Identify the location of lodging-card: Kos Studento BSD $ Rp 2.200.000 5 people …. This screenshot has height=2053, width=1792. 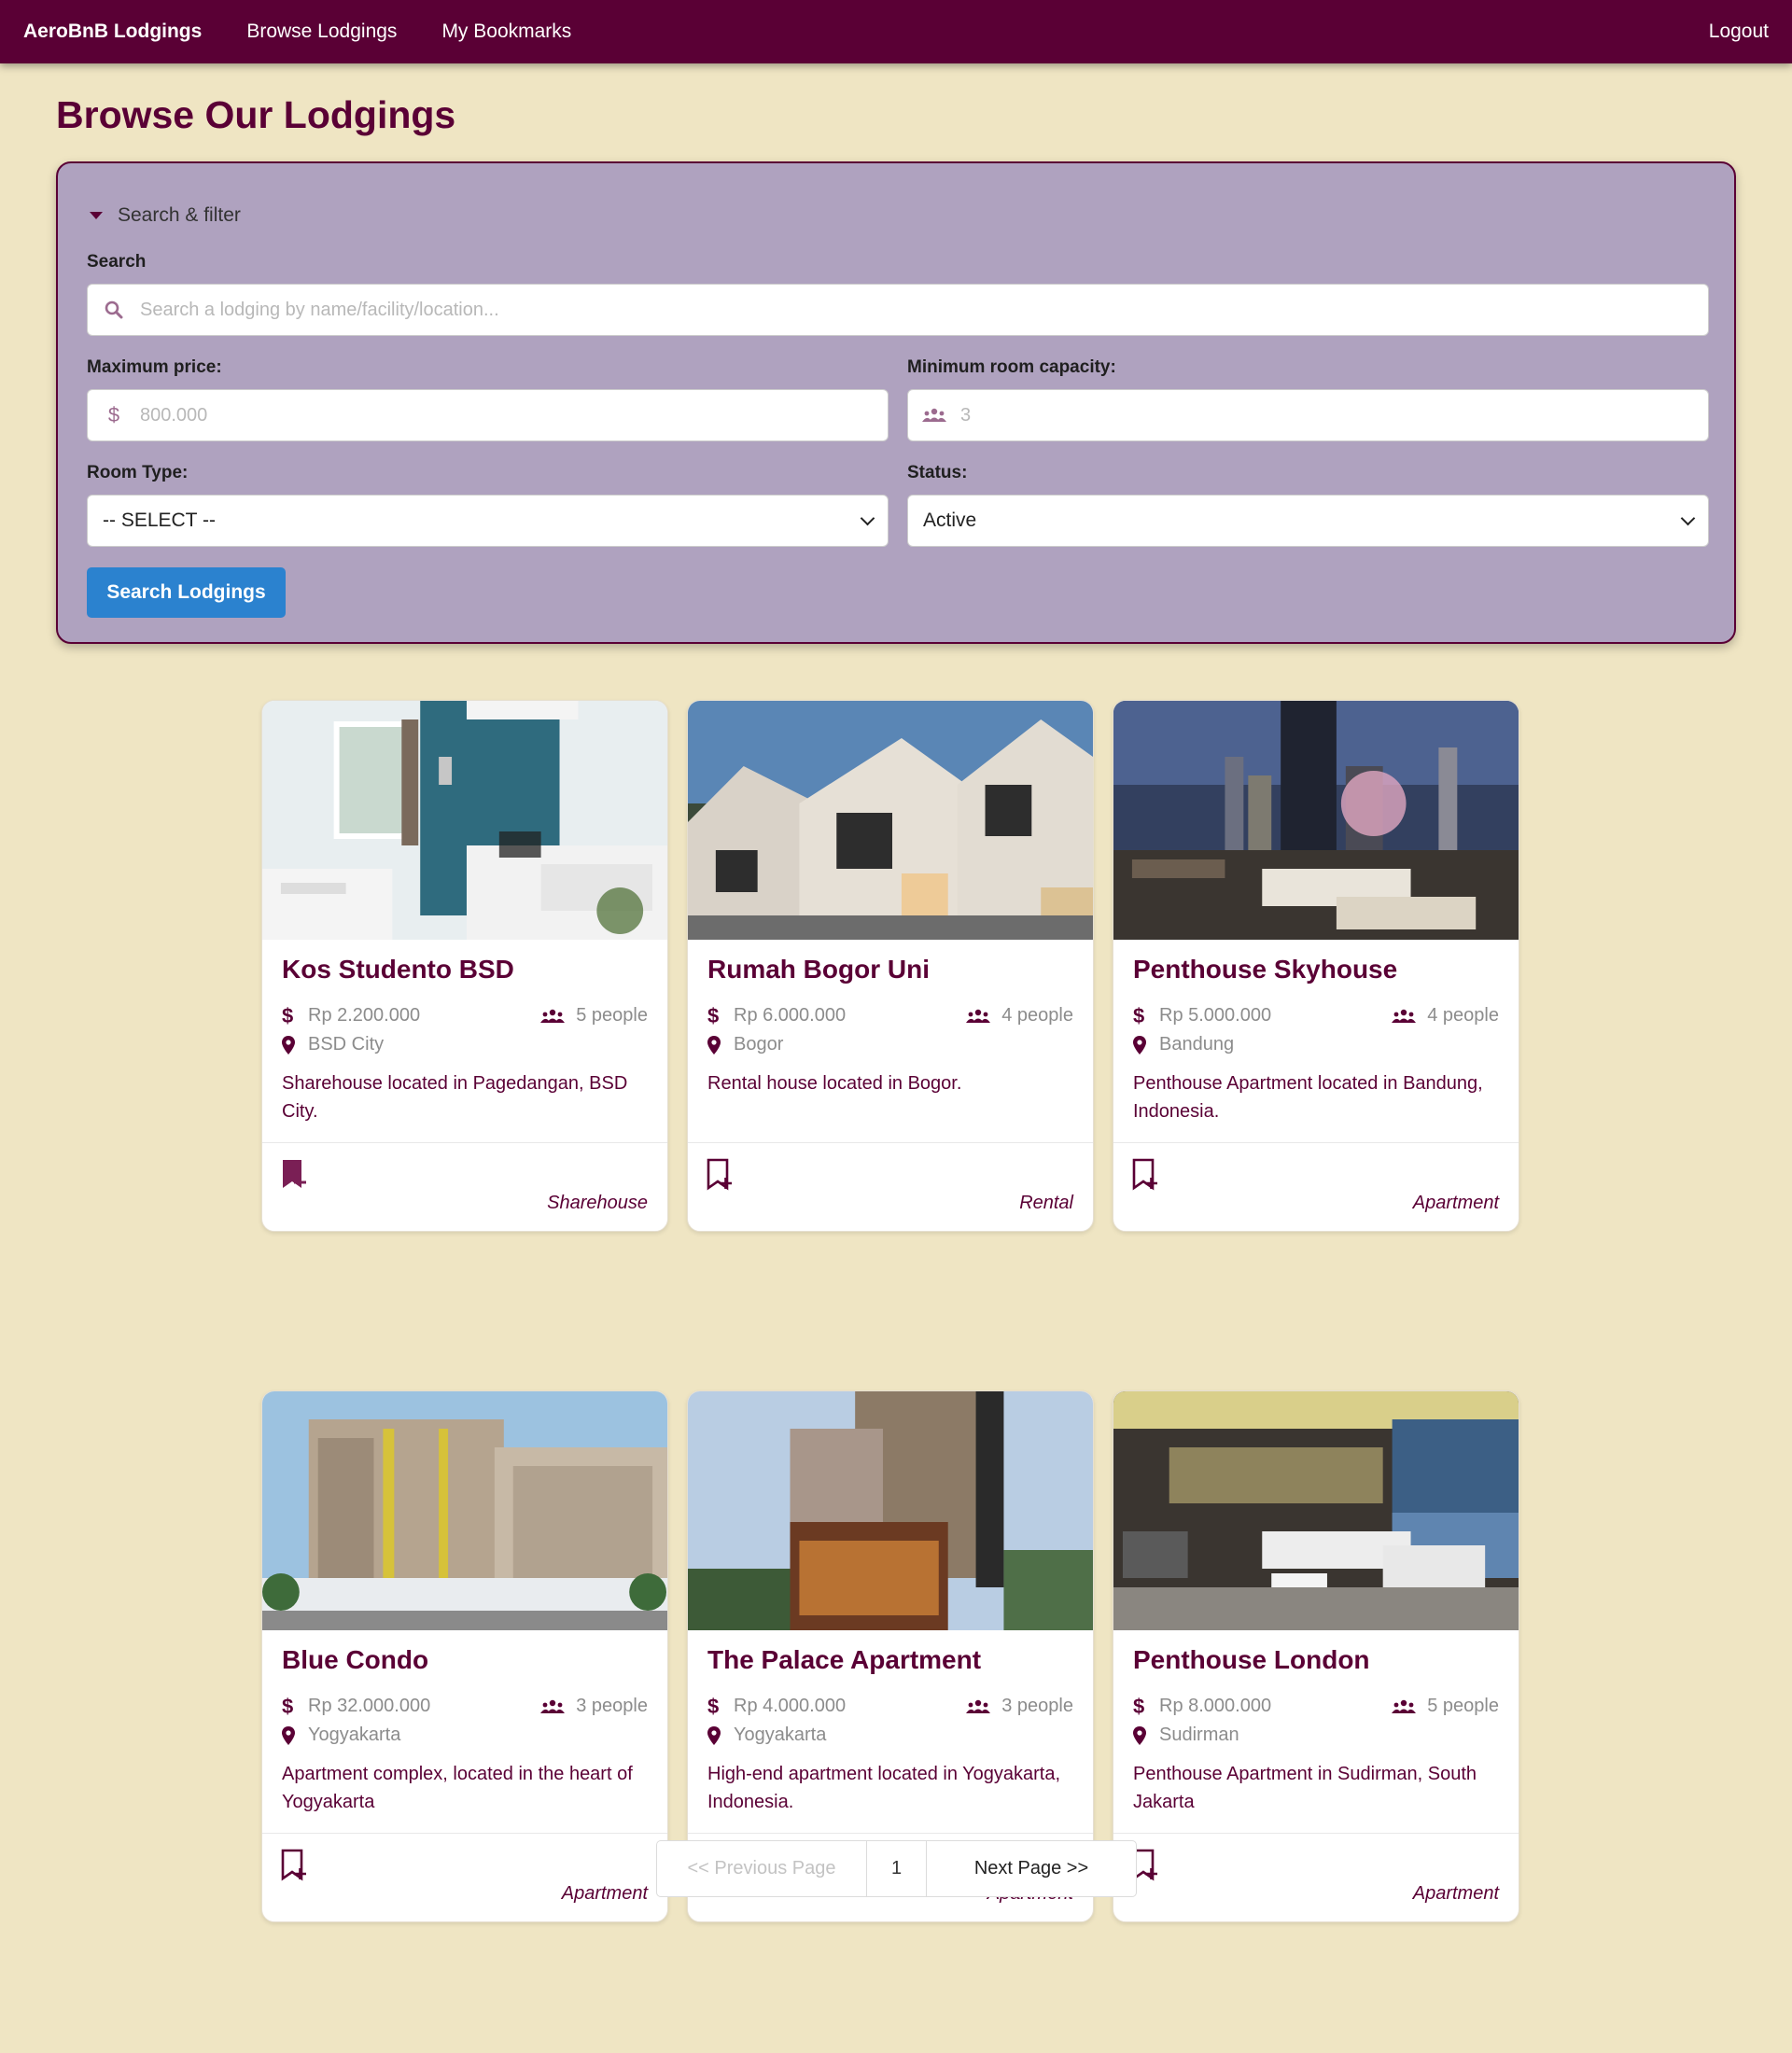
(464, 966).